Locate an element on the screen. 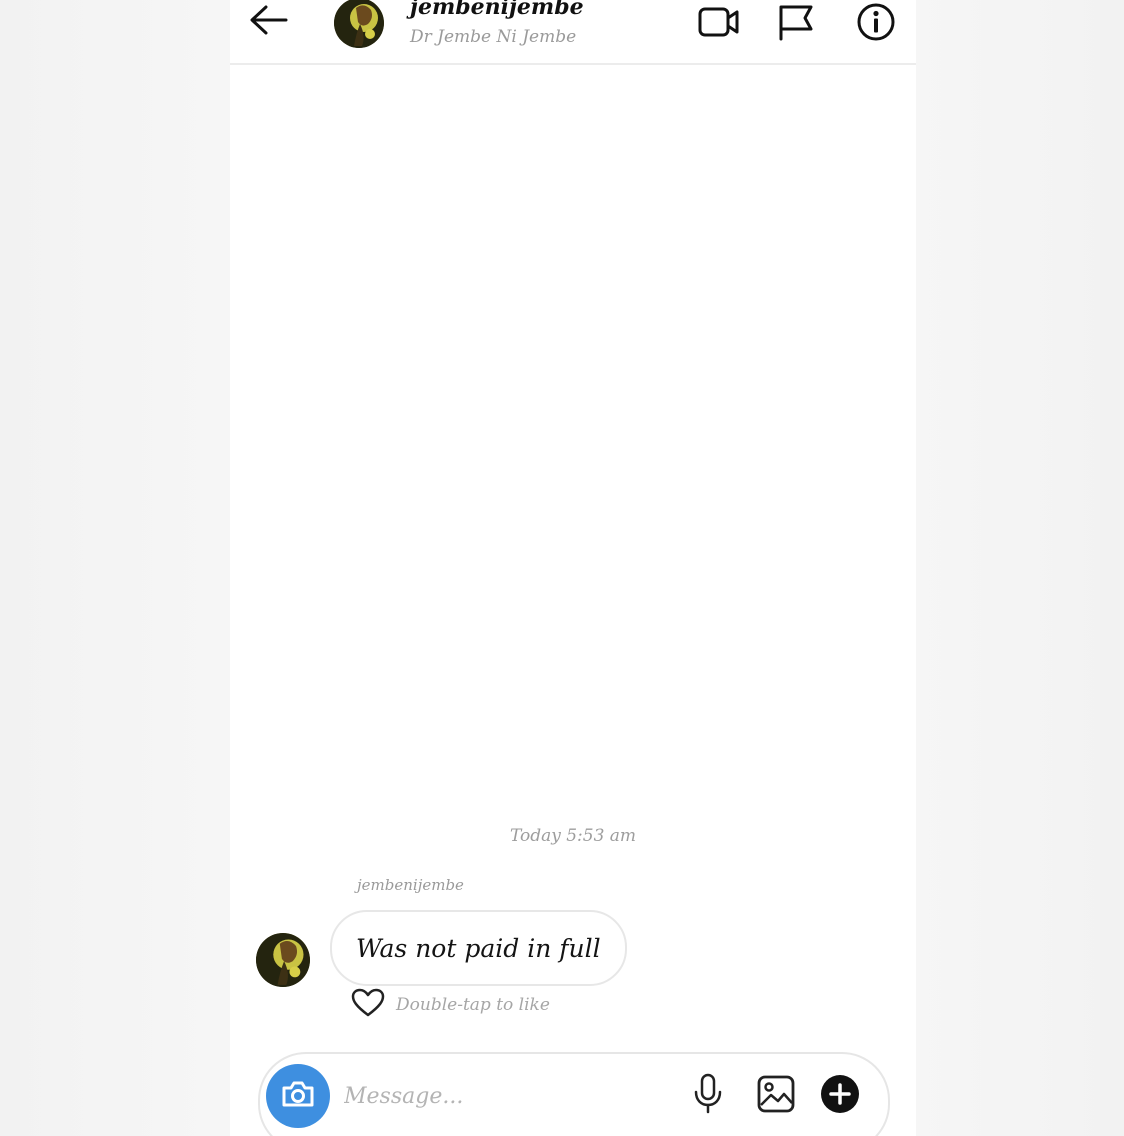 The image size is (1124, 1136). back-arrow-icon is located at coordinates (269, 22).